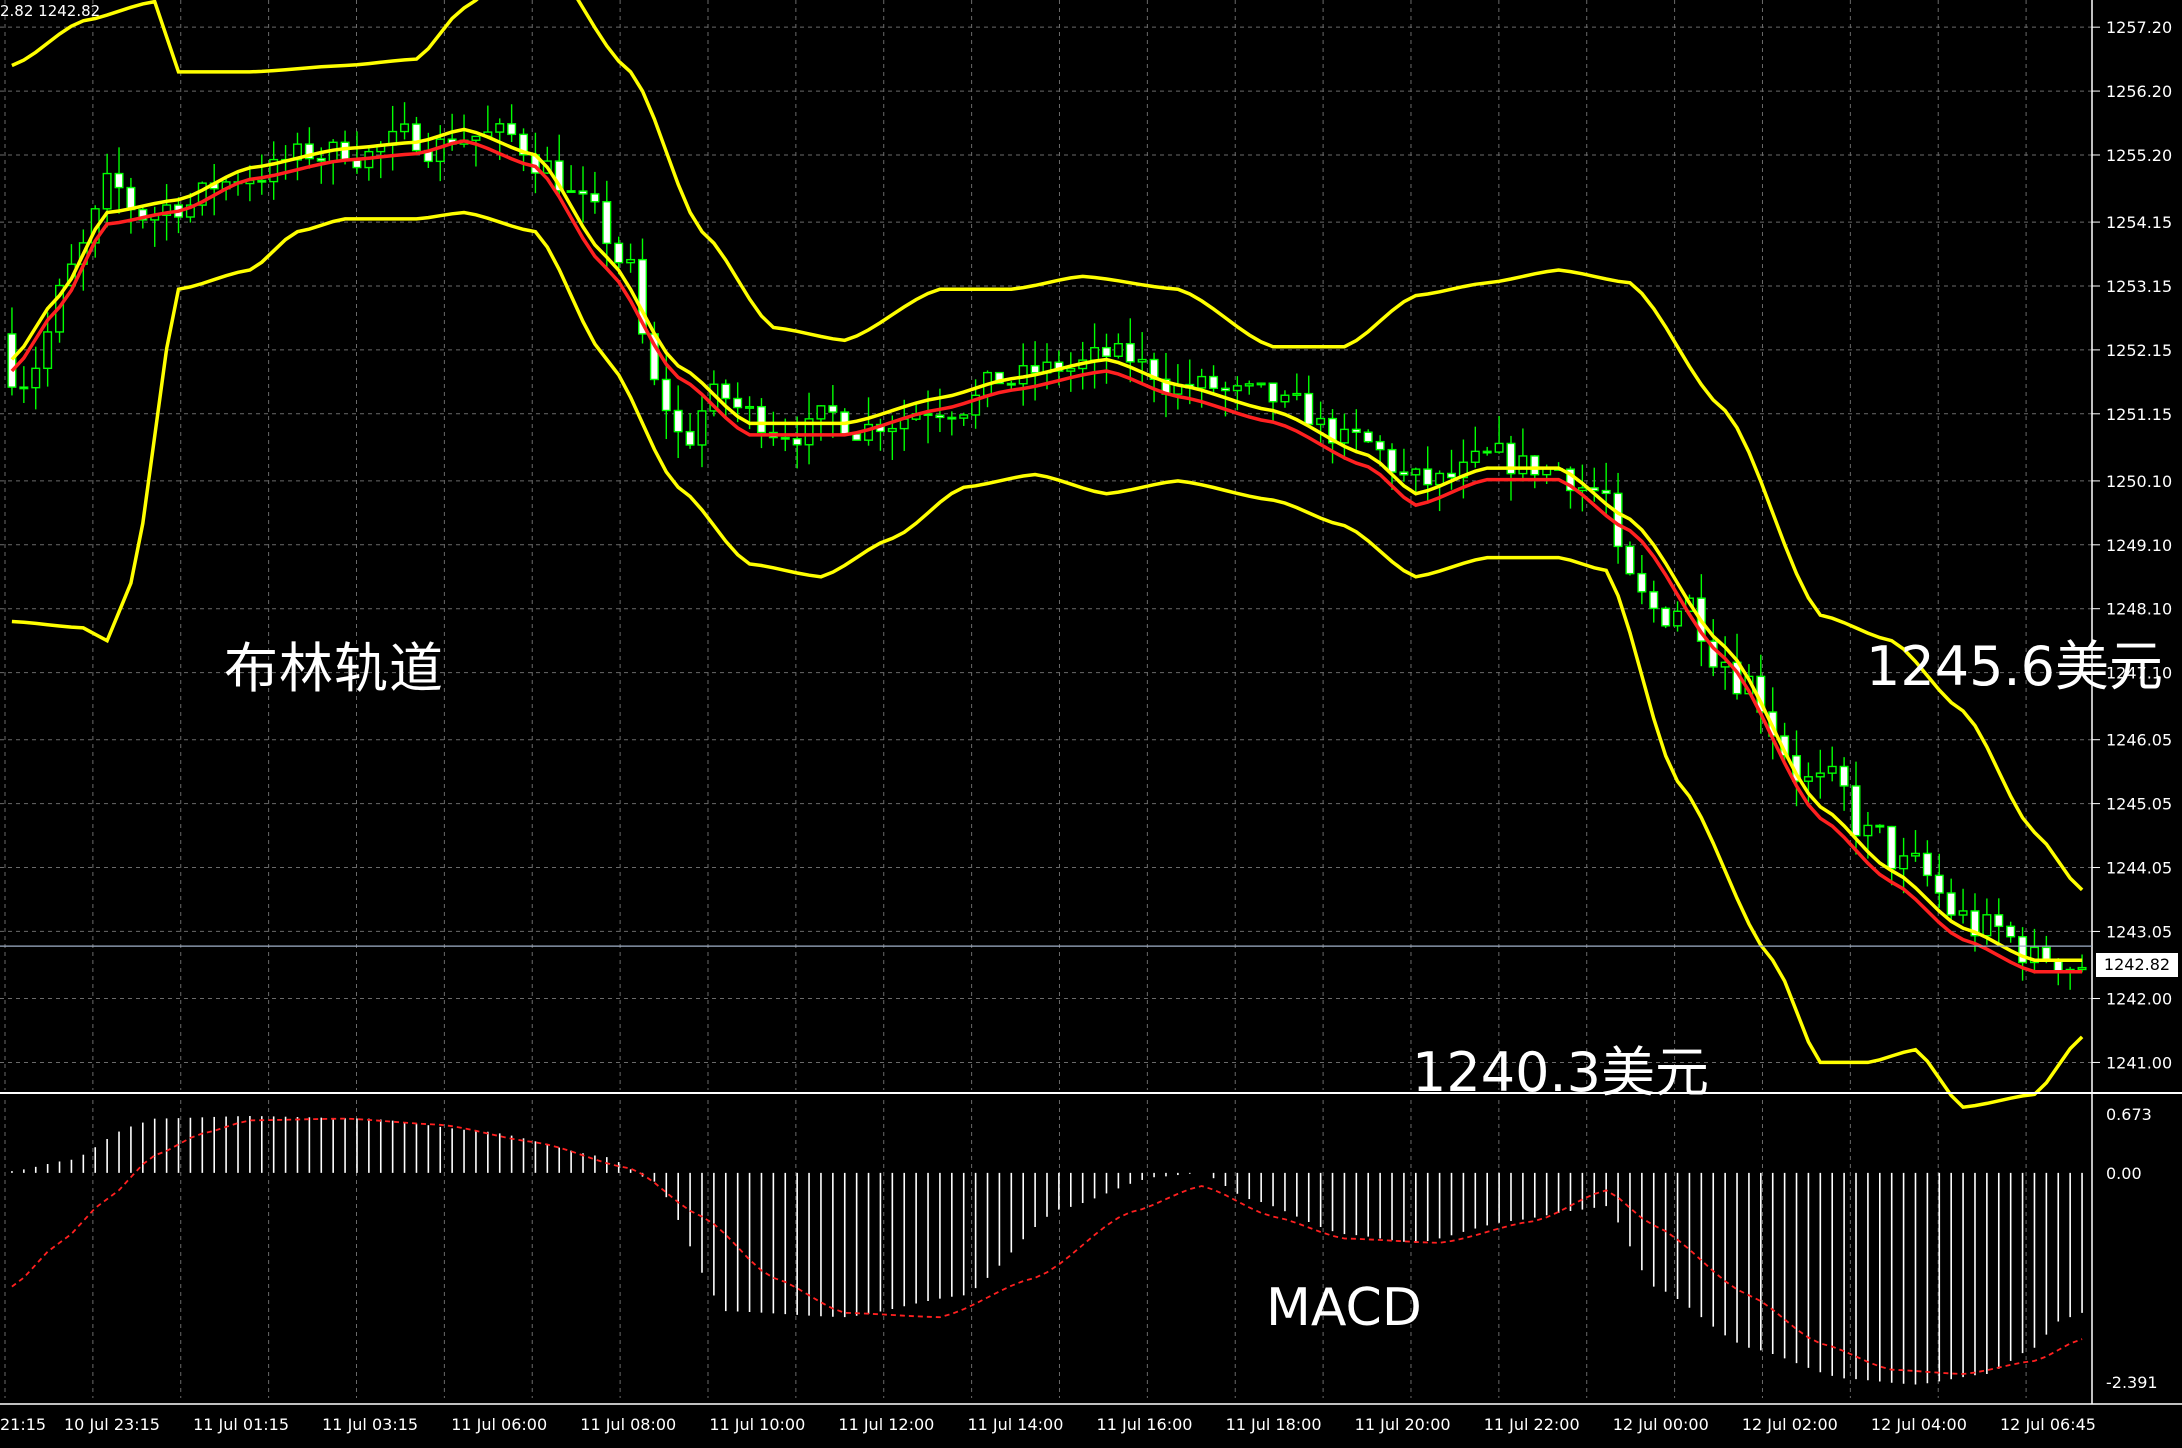 The width and height of the screenshot is (2182, 1448). Describe the element at coordinates (2139, 27) in the screenshot. I see `price-tick-label: 1257.20` at that location.